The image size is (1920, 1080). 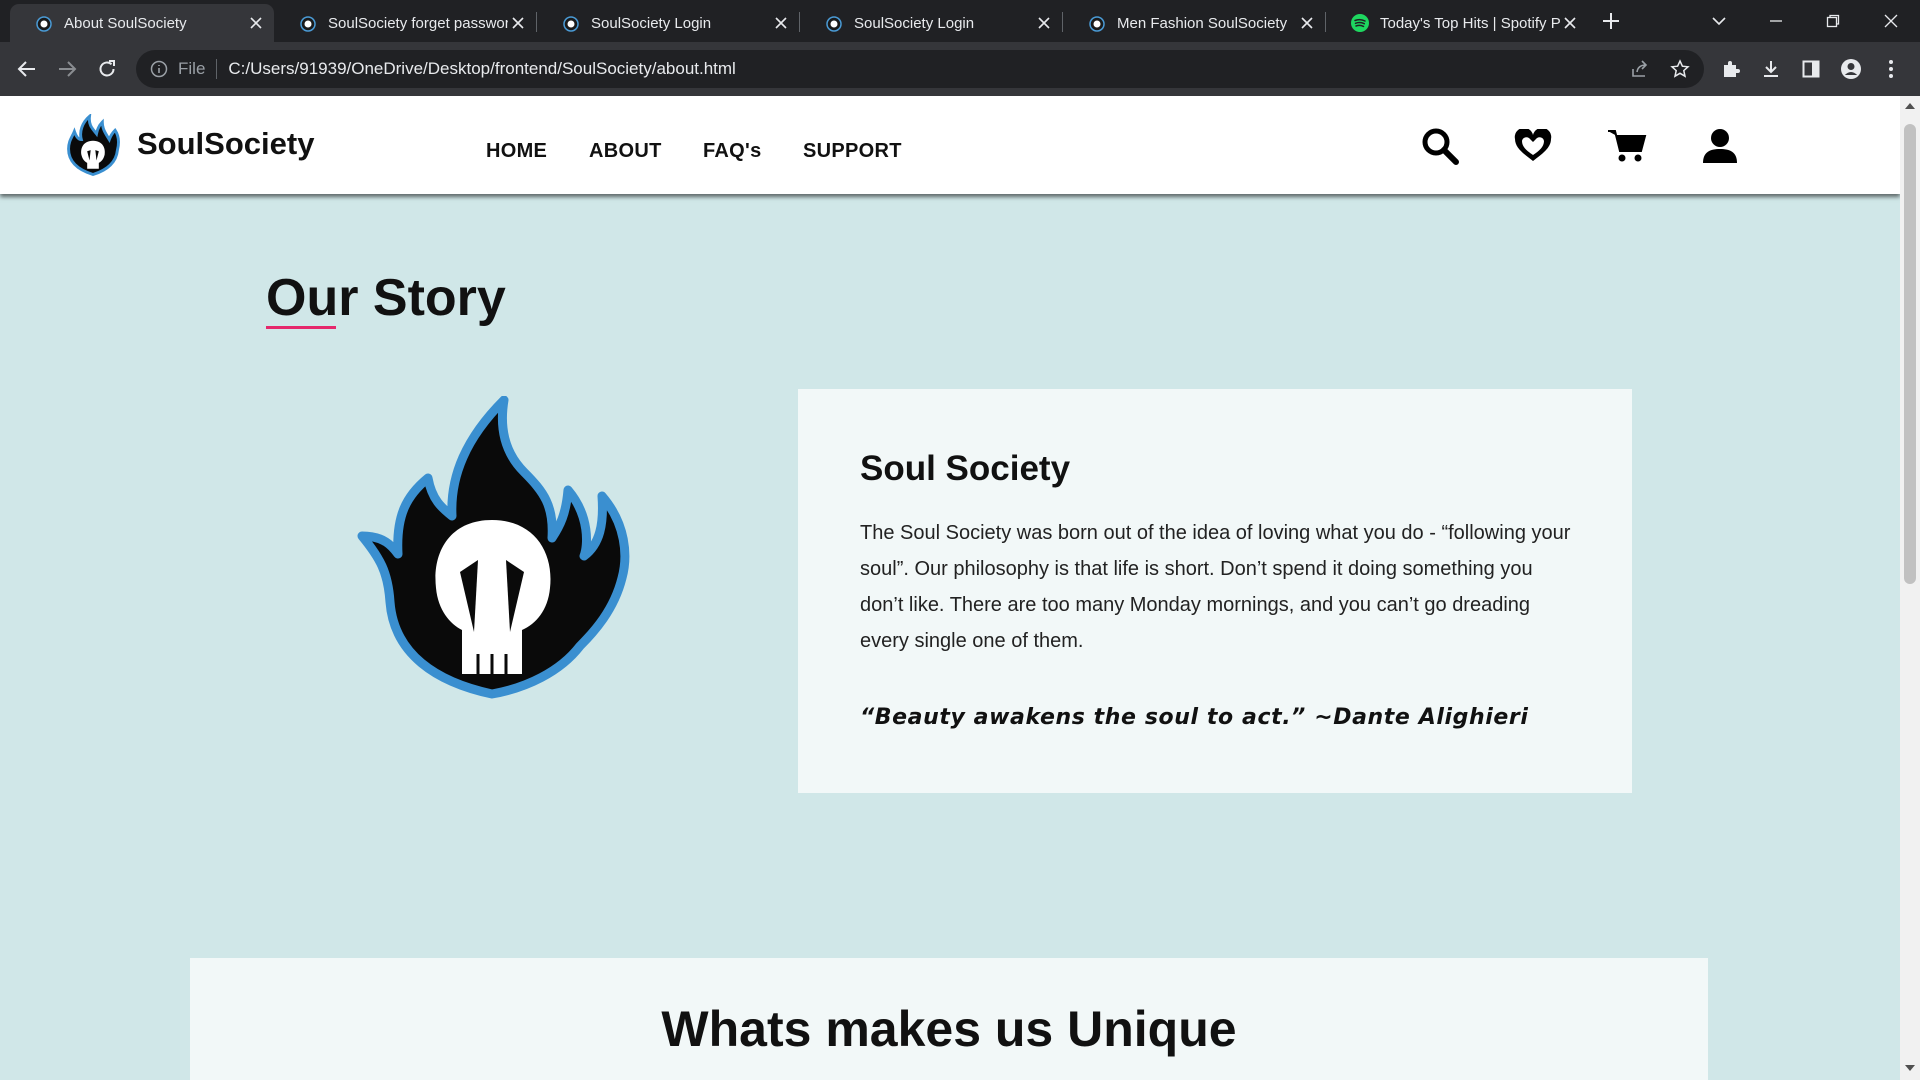 I want to click on site-header: SoulSociety HOME ABOUT FAQ's SUPPORT, so click(x=950, y=145).